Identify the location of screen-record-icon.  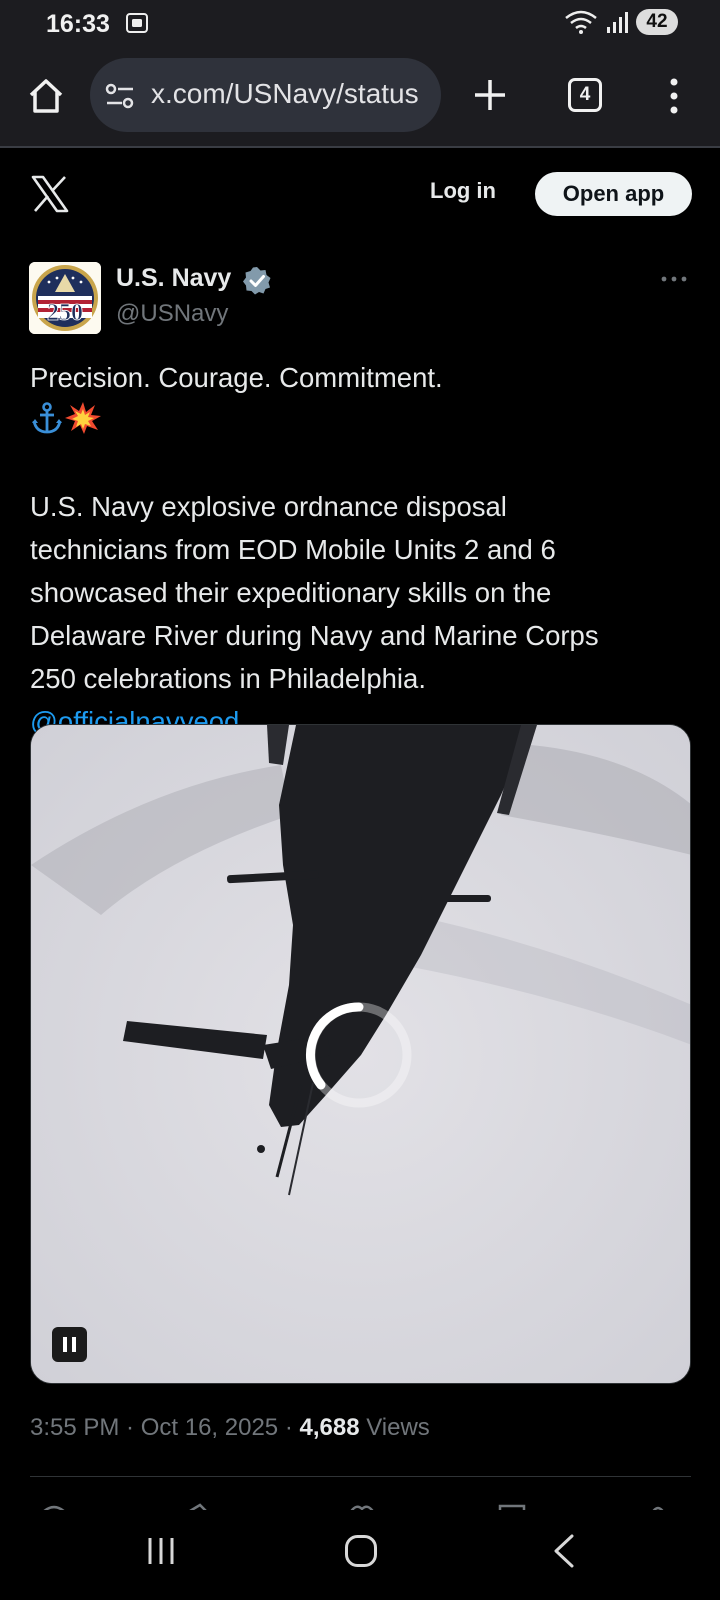
(137, 23).